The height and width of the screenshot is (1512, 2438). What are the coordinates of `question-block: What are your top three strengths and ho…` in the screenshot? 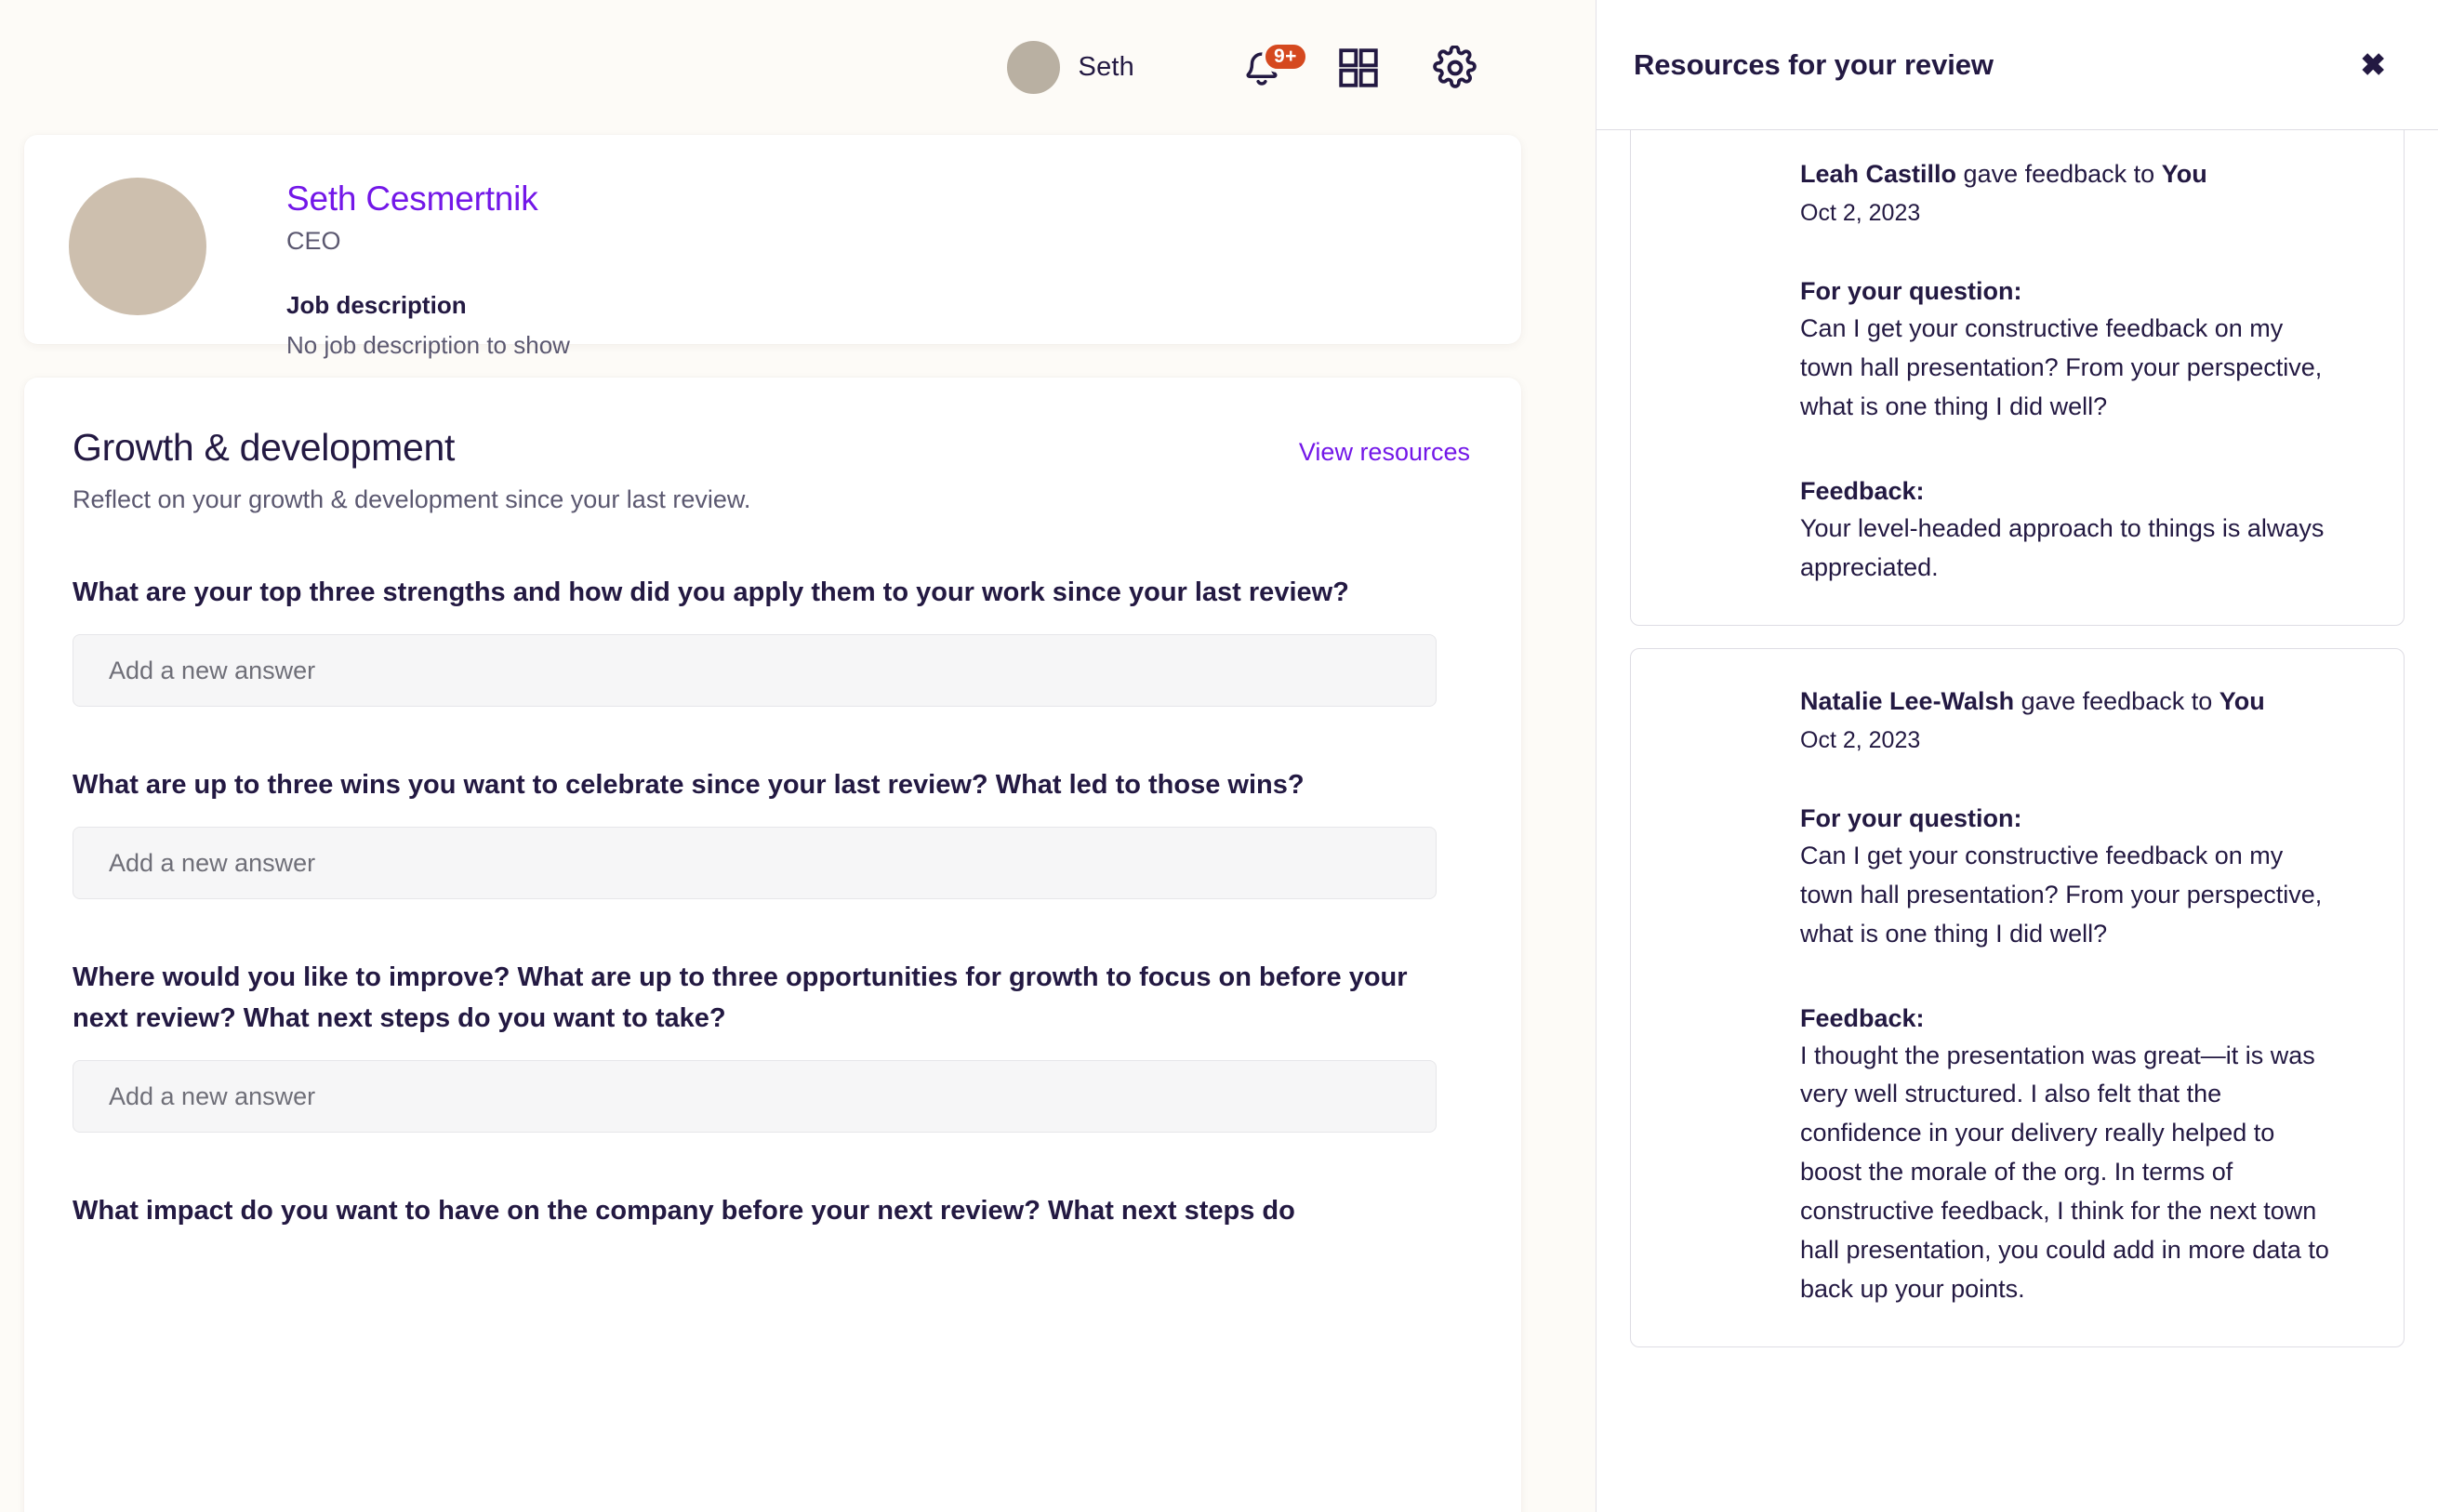 It's located at (773, 640).